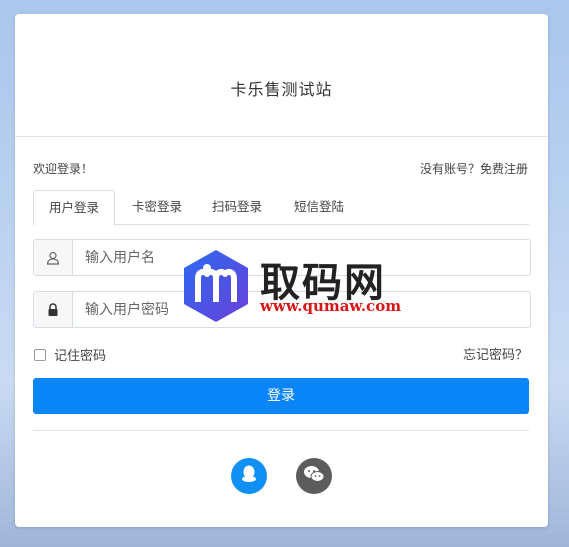 The width and height of the screenshot is (569, 547). Describe the element at coordinates (74, 208) in the screenshot. I see `tab-user-login: 用户登录` at that location.